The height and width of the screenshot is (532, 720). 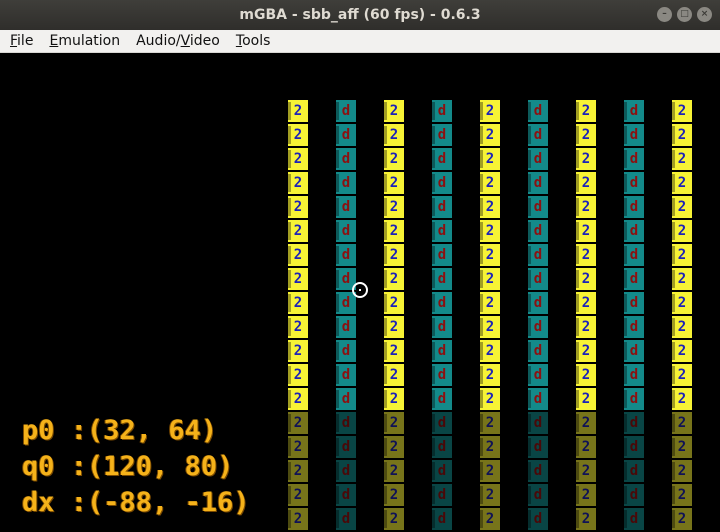 What do you see at coordinates (178, 41) in the screenshot?
I see `menu-audio-video: Audio/Video` at bounding box center [178, 41].